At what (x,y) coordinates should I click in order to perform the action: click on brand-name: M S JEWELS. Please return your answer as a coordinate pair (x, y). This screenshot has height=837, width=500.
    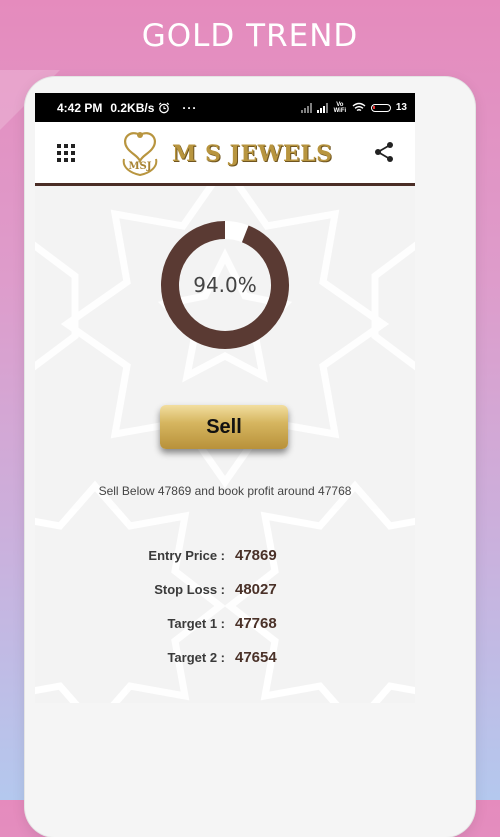
    Looking at the image, I should click on (252, 154).